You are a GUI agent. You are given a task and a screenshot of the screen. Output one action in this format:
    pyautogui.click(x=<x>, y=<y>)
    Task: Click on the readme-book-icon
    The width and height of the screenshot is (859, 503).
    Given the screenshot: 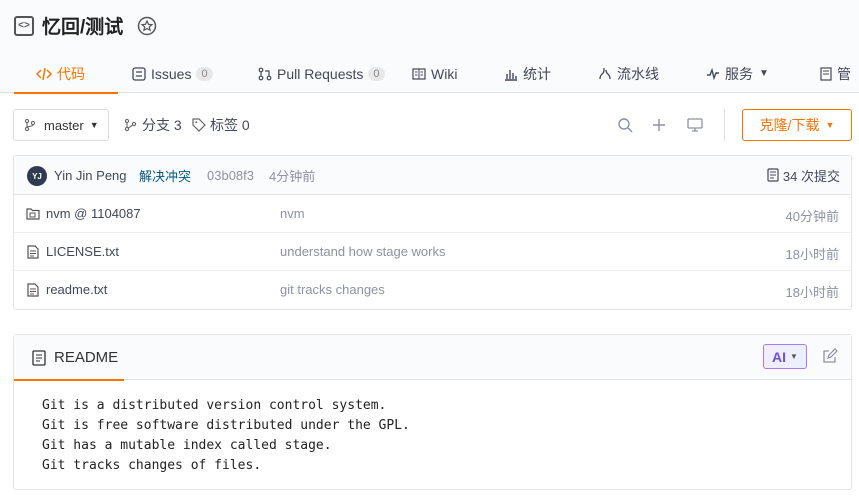 What is the action you would take?
    pyautogui.click(x=39, y=357)
    